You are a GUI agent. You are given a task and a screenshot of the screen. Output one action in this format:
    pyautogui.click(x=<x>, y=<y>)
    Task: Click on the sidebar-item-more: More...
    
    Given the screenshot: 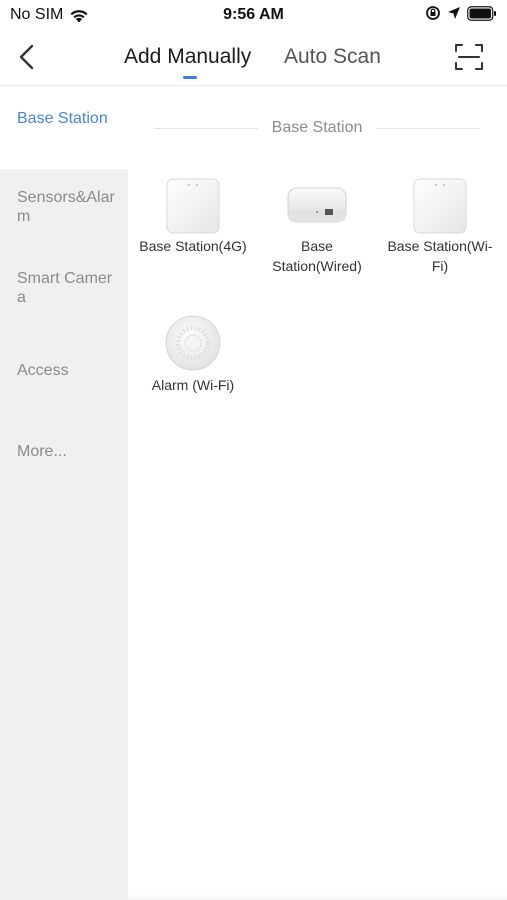 What is the action you would take?
    pyautogui.click(x=64, y=451)
    